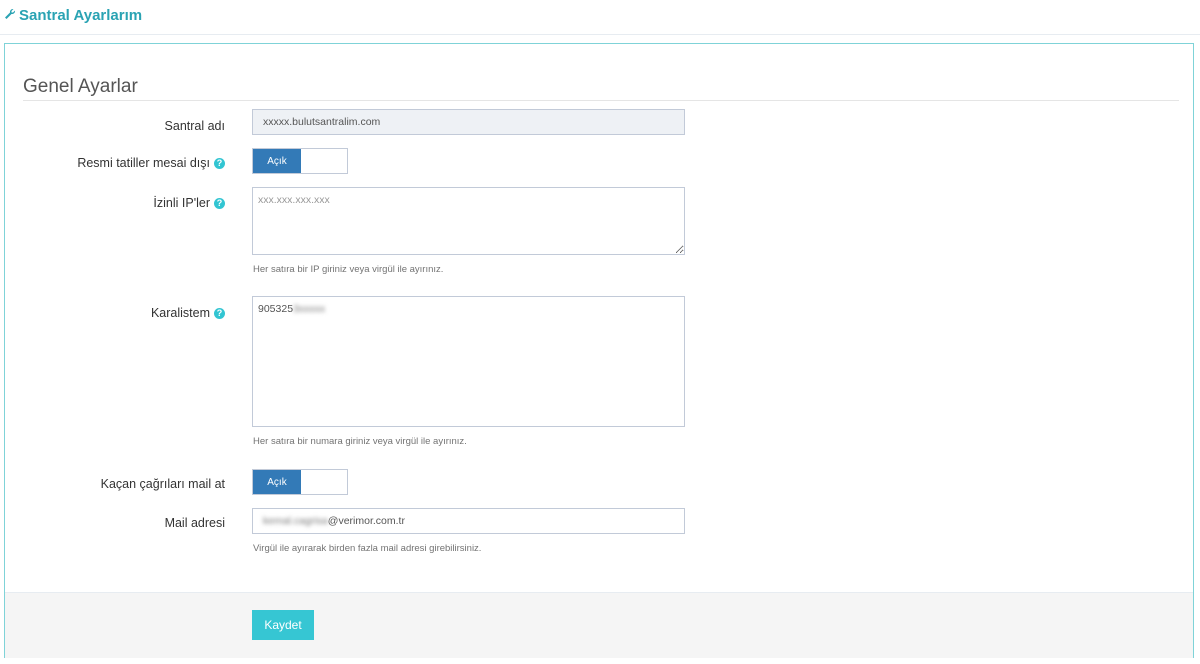 The height and width of the screenshot is (664, 1200). Describe the element at coordinates (295, 521) in the screenshot. I see `blurred-mail-user: kemal.cagrisa` at that location.